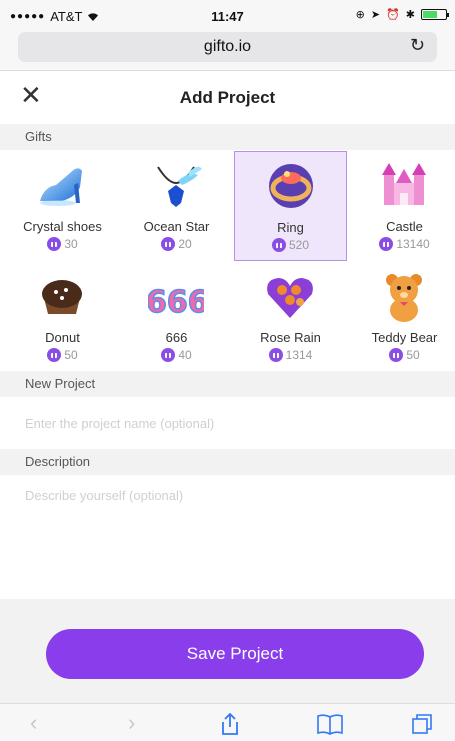 This screenshot has height=741, width=455. I want to click on gift-666: 666 666 40, so click(176, 317).